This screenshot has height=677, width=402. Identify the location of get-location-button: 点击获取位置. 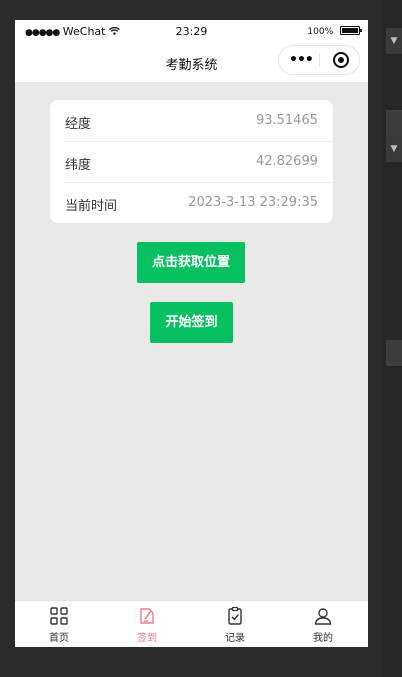
(191, 262).